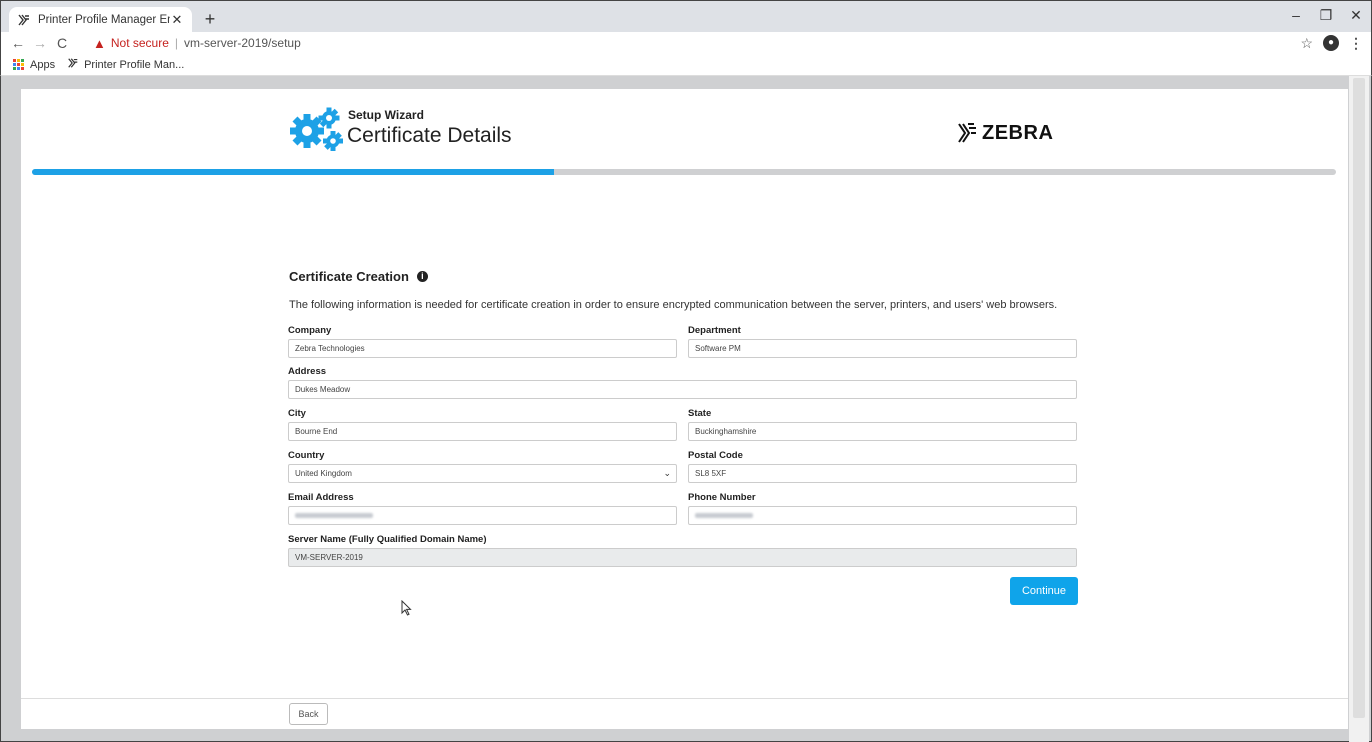 The width and height of the screenshot is (1372, 742). I want to click on email-group: Email Address, so click(482, 508).